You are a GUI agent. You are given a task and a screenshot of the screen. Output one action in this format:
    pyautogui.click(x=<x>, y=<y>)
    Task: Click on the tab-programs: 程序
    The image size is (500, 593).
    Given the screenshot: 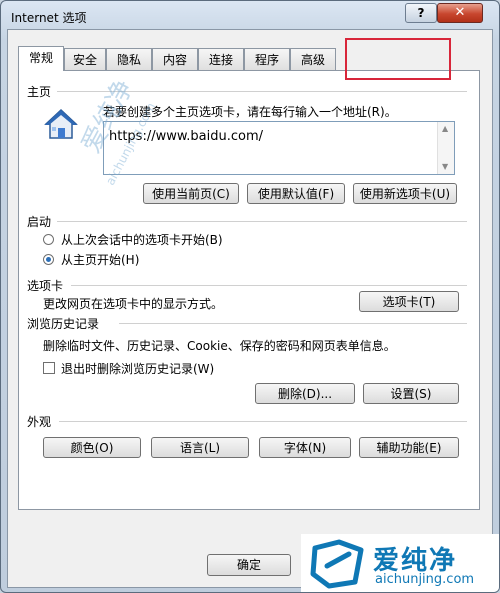 What is the action you would take?
    pyautogui.click(x=267, y=59)
    